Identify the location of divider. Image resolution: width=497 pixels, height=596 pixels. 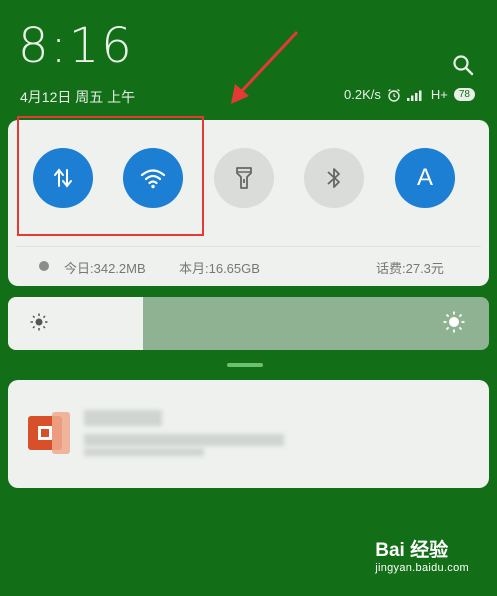
(248, 246).